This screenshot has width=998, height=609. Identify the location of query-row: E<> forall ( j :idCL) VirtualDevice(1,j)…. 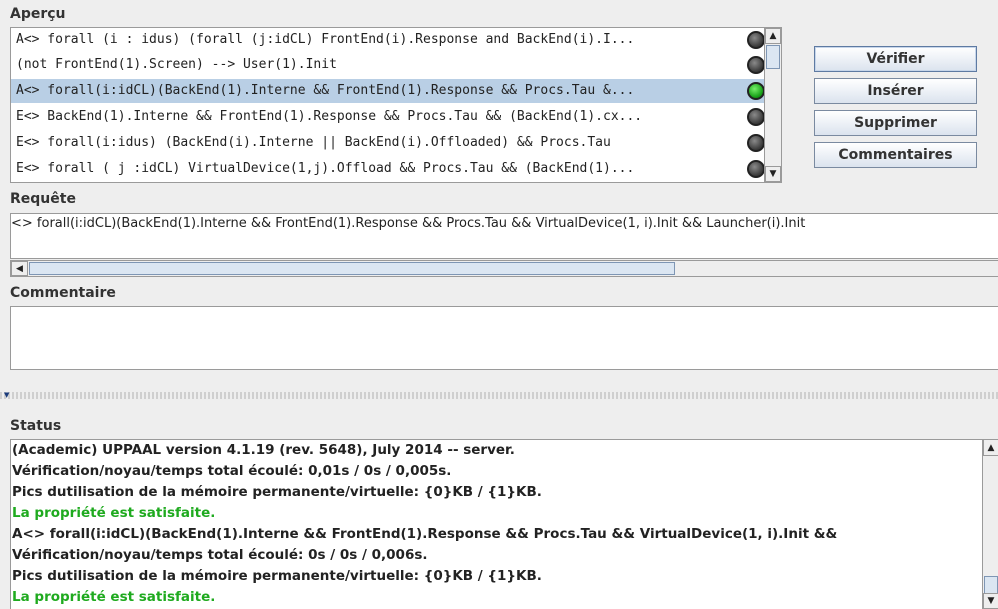
(388, 169).